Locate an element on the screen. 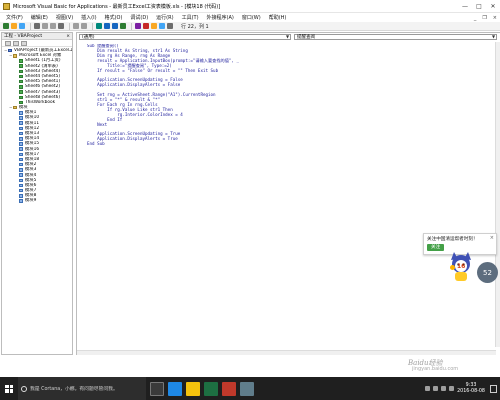  menu-help: 帮助(H) is located at coordinates (278, 17).